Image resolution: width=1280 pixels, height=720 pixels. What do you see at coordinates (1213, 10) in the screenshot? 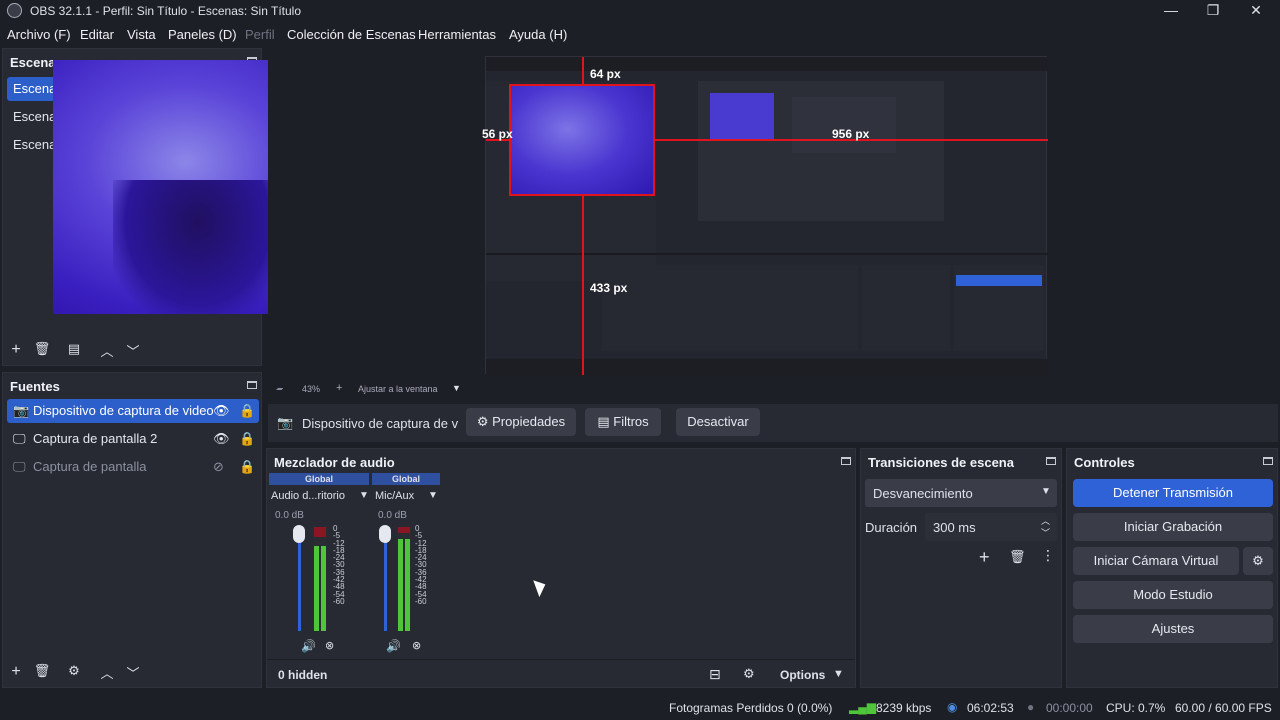
I see `maximize-button: ❐` at bounding box center [1213, 10].